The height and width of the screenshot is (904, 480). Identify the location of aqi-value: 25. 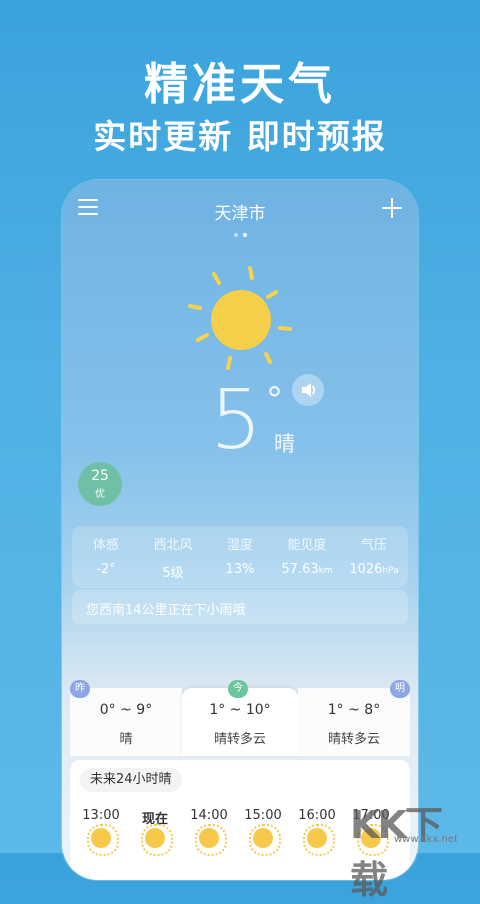
(100, 476).